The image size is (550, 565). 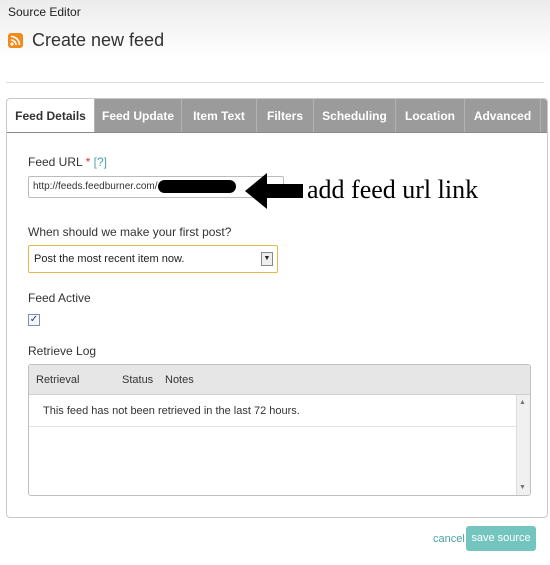 I want to click on scroll-down-icon: ▼, so click(x=522, y=487).